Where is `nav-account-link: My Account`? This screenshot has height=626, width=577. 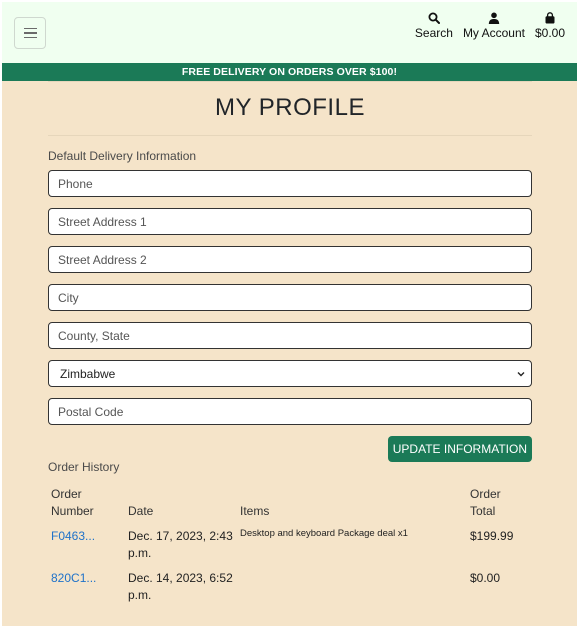 nav-account-link: My Account is located at coordinates (494, 26).